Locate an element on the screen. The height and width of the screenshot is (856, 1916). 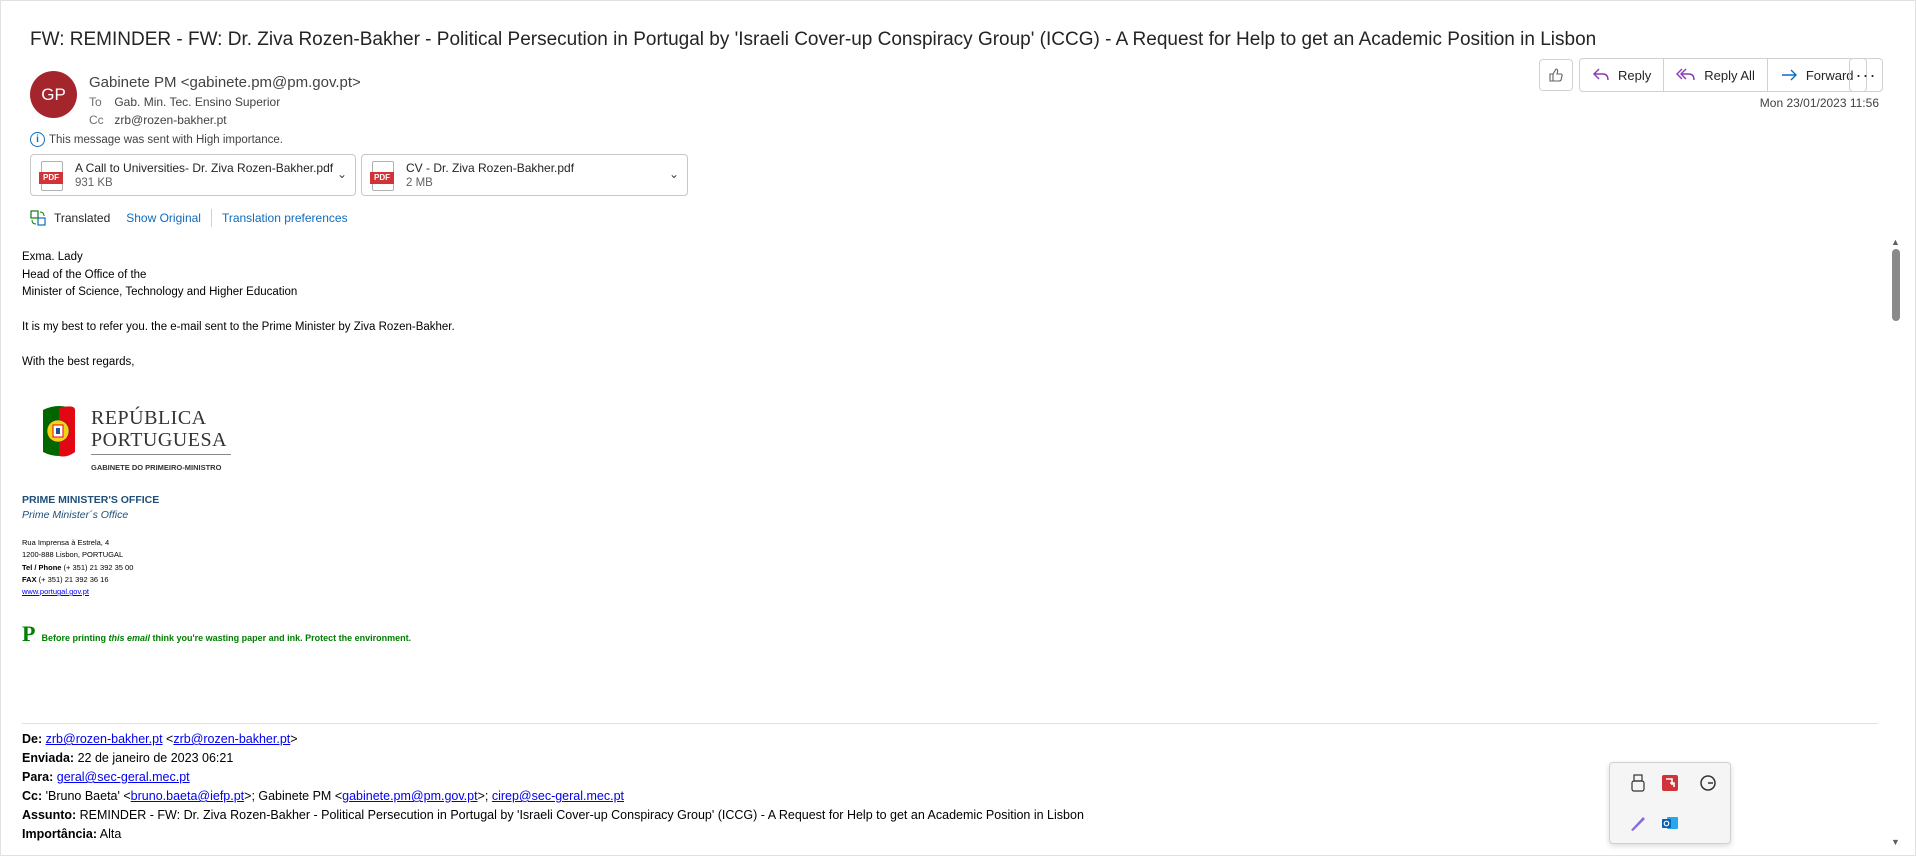
fwd-label: Para: is located at coordinates (38, 777).